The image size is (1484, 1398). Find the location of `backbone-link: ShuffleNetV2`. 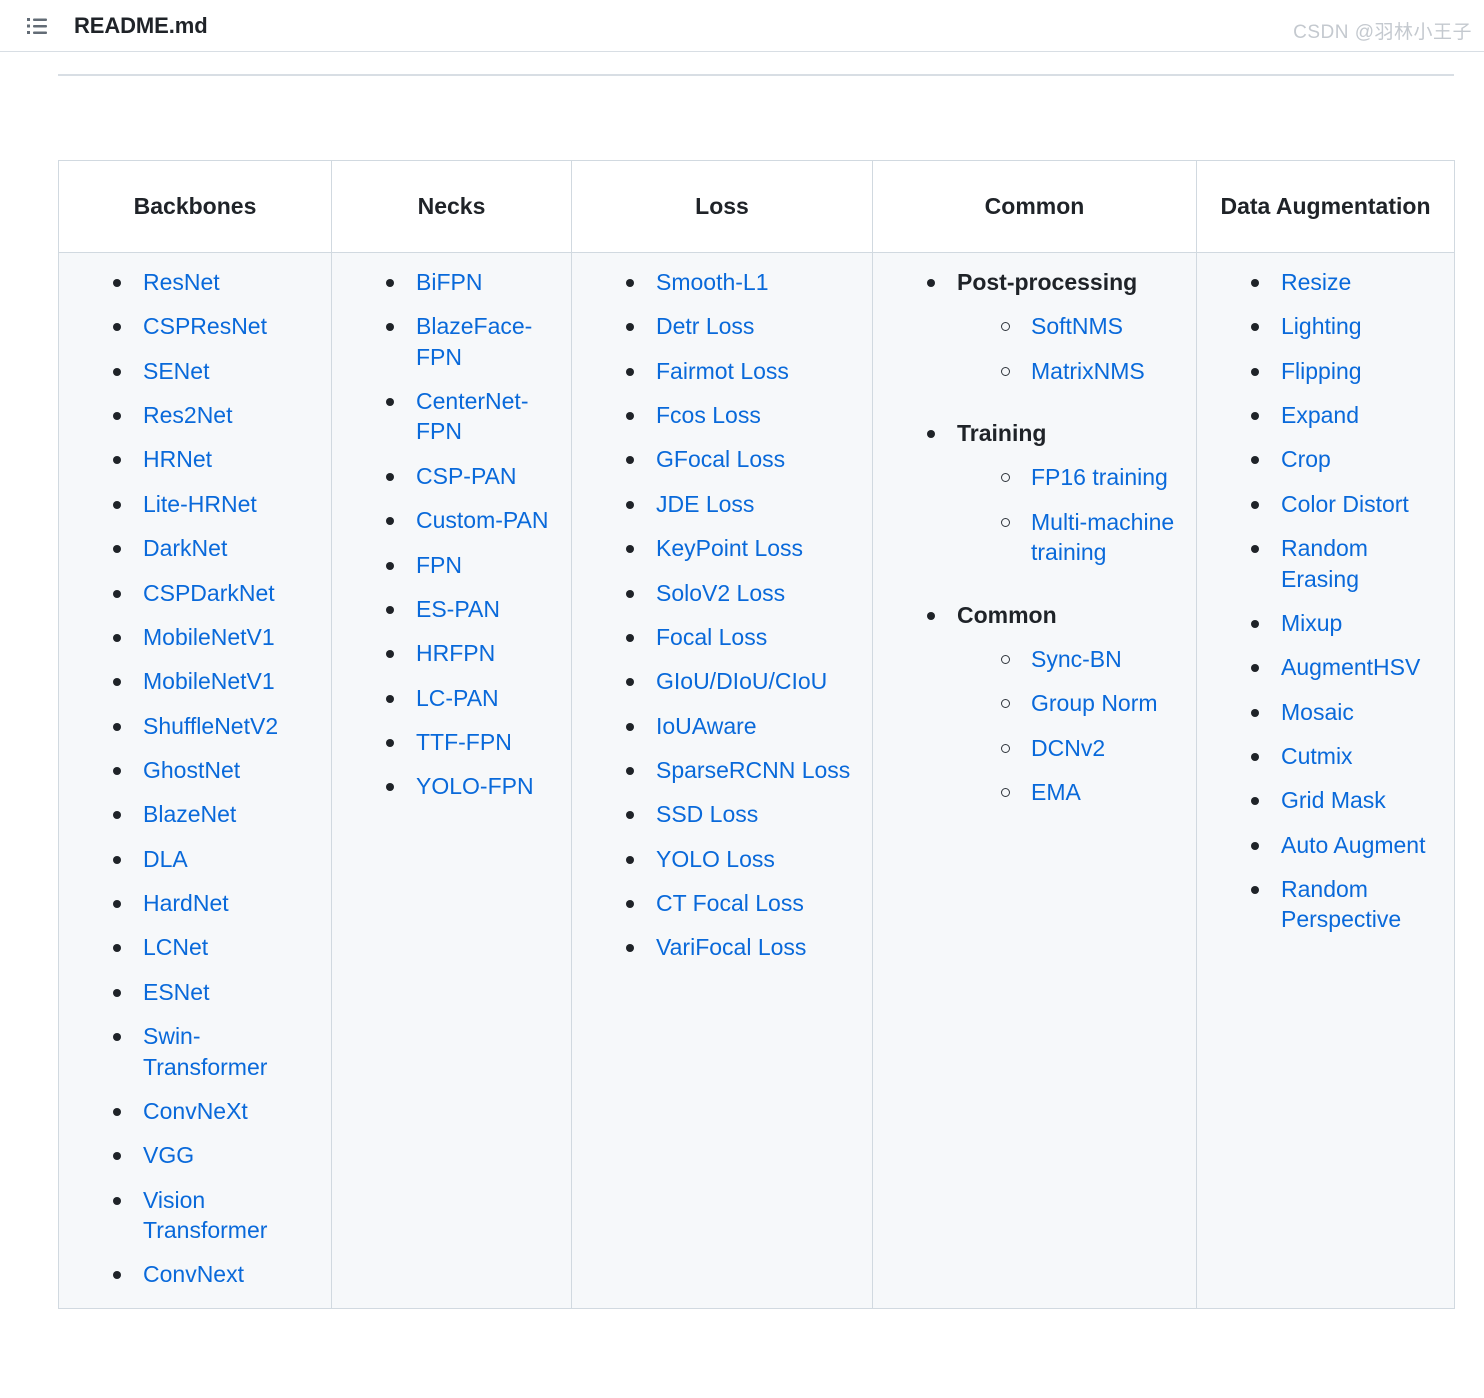

backbone-link: ShuffleNetV2 is located at coordinates (210, 726).